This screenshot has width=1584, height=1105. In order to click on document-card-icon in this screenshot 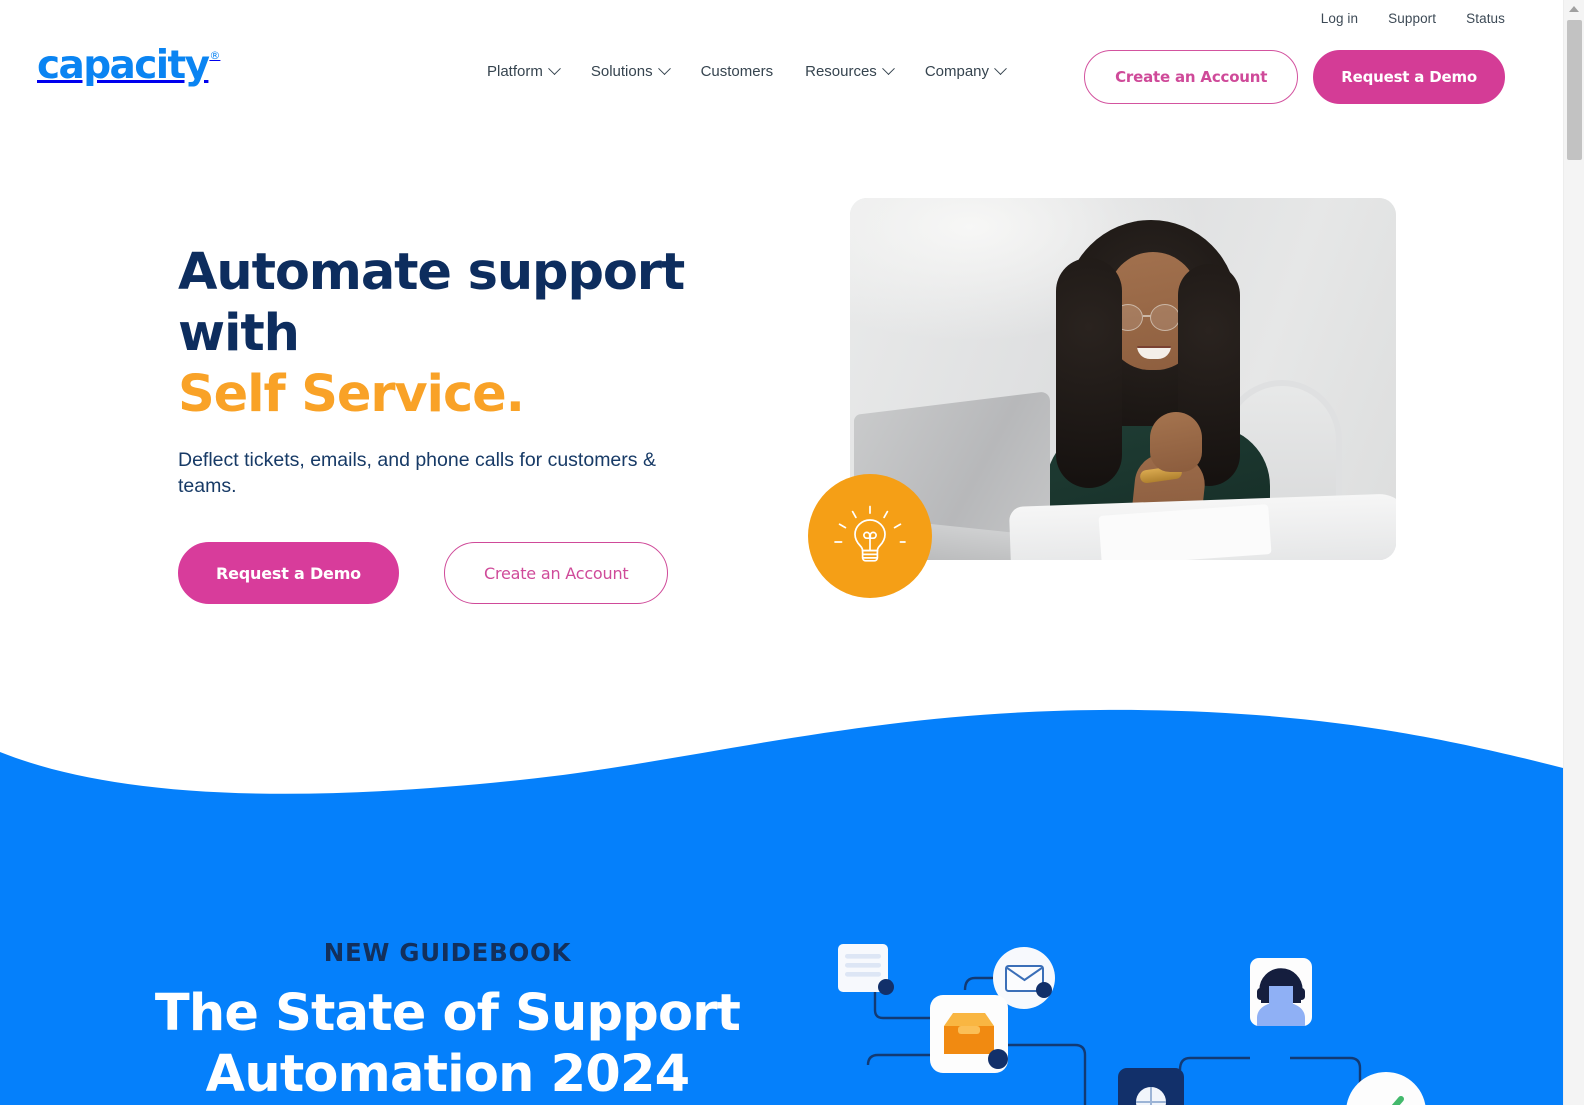, I will do `click(866, 969)`.